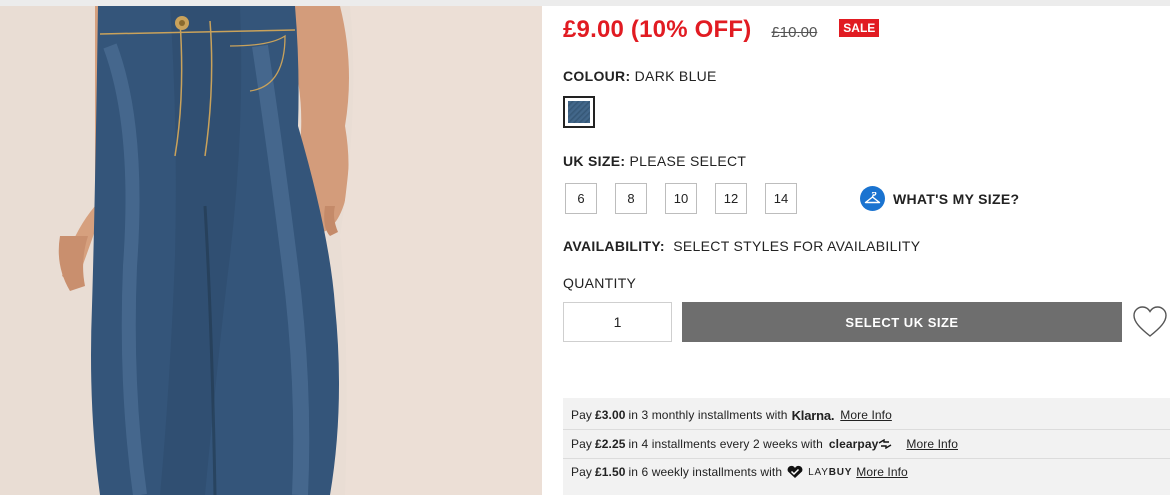 This screenshot has width=1170, height=495. I want to click on colour-line: COLOUR: DARK BLUE, so click(640, 76).